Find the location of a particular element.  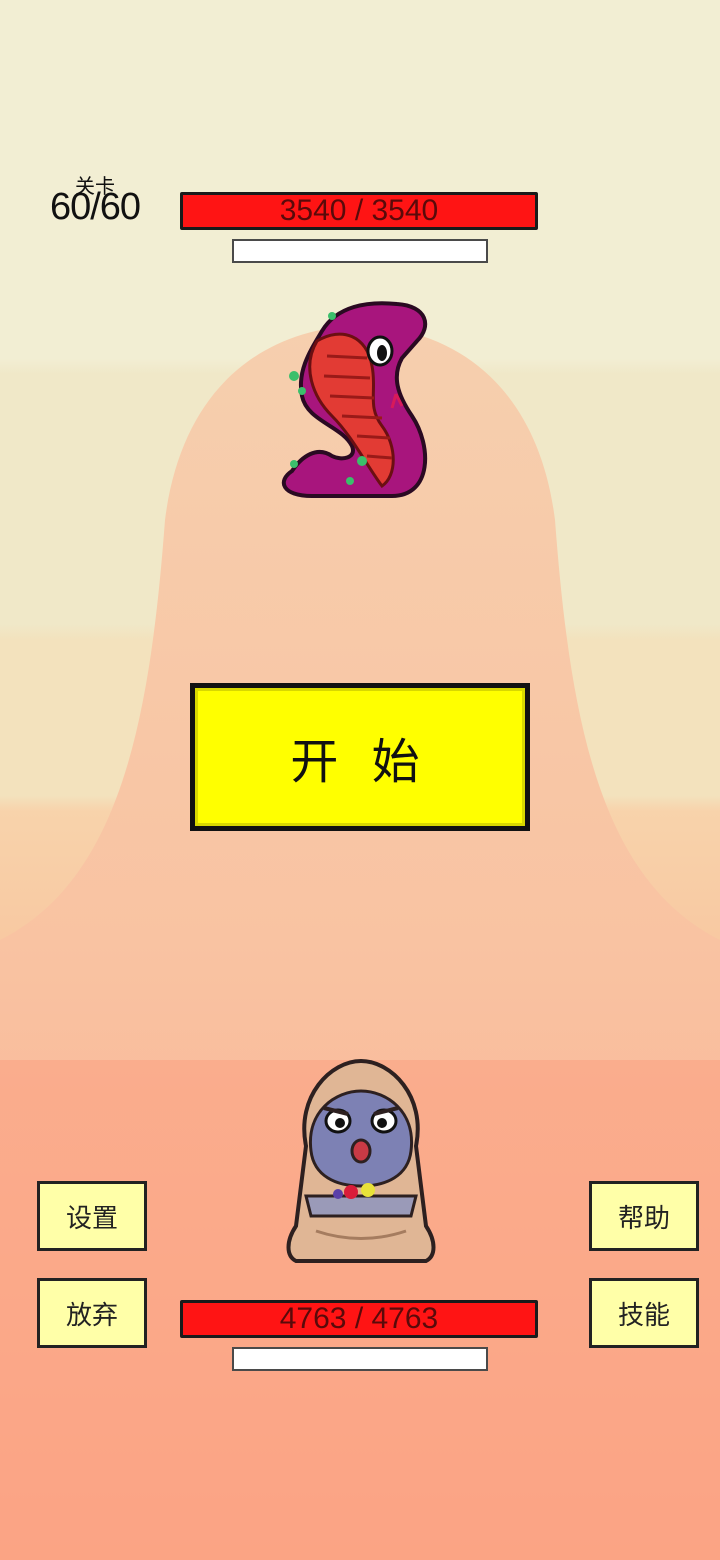

give-up-button: 放弃 is located at coordinates (92, 1313).